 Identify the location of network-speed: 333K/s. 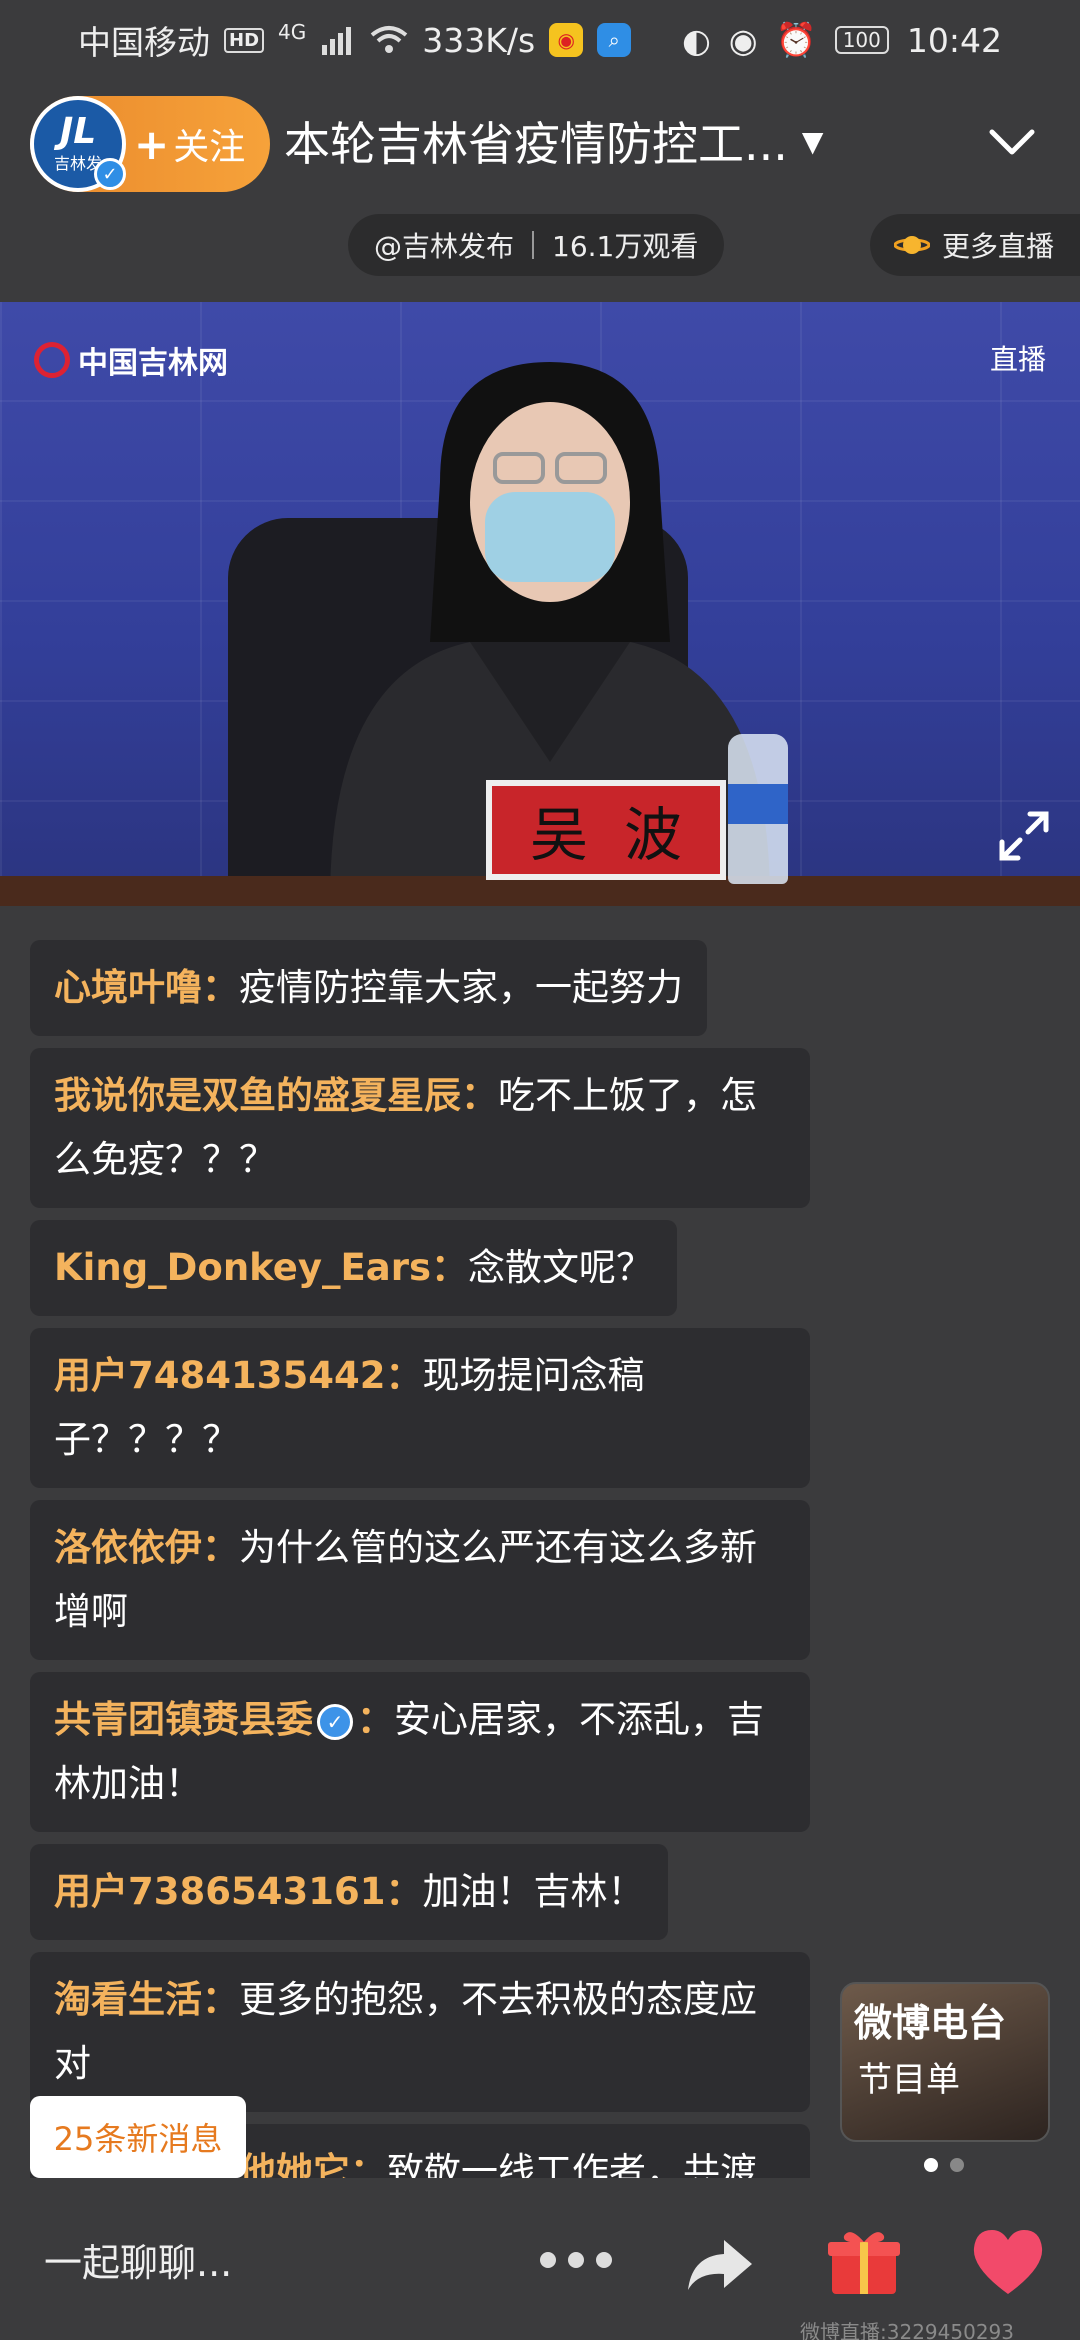
(479, 40).